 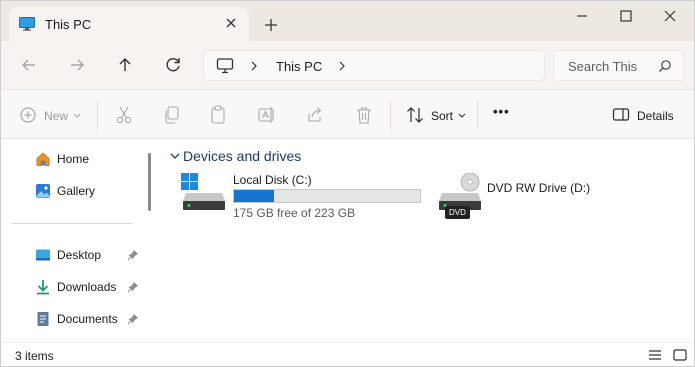 I want to click on breadcrumb-this-pc: This PC, so click(x=299, y=66).